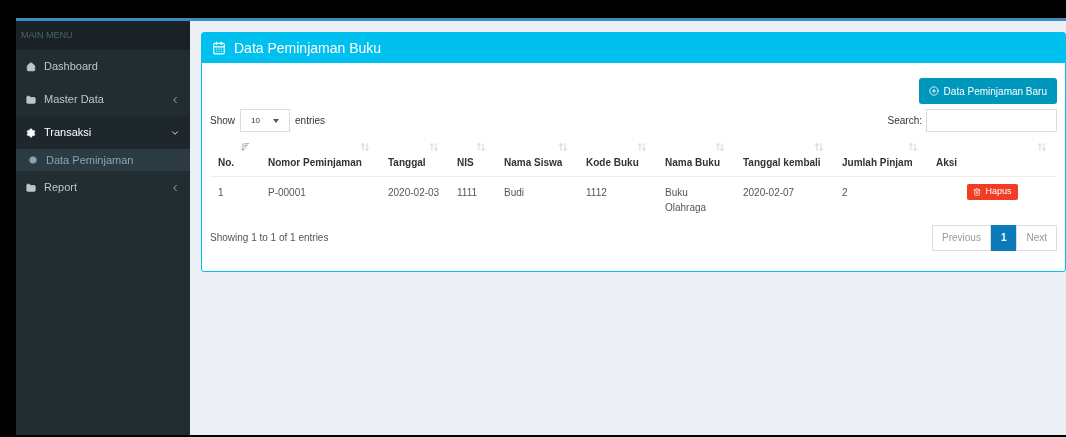  Describe the element at coordinates (33, 160) in the screenshot. I see `circle-icon` at that location.